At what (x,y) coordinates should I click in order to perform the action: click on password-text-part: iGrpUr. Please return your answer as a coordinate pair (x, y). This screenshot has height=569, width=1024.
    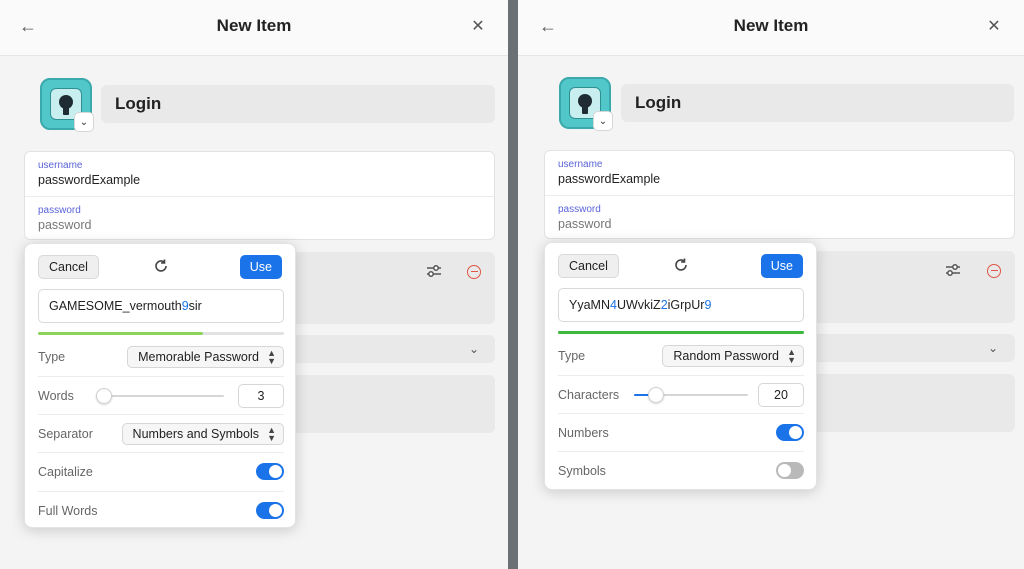
    Looking at the image, I should click on (686, 305).